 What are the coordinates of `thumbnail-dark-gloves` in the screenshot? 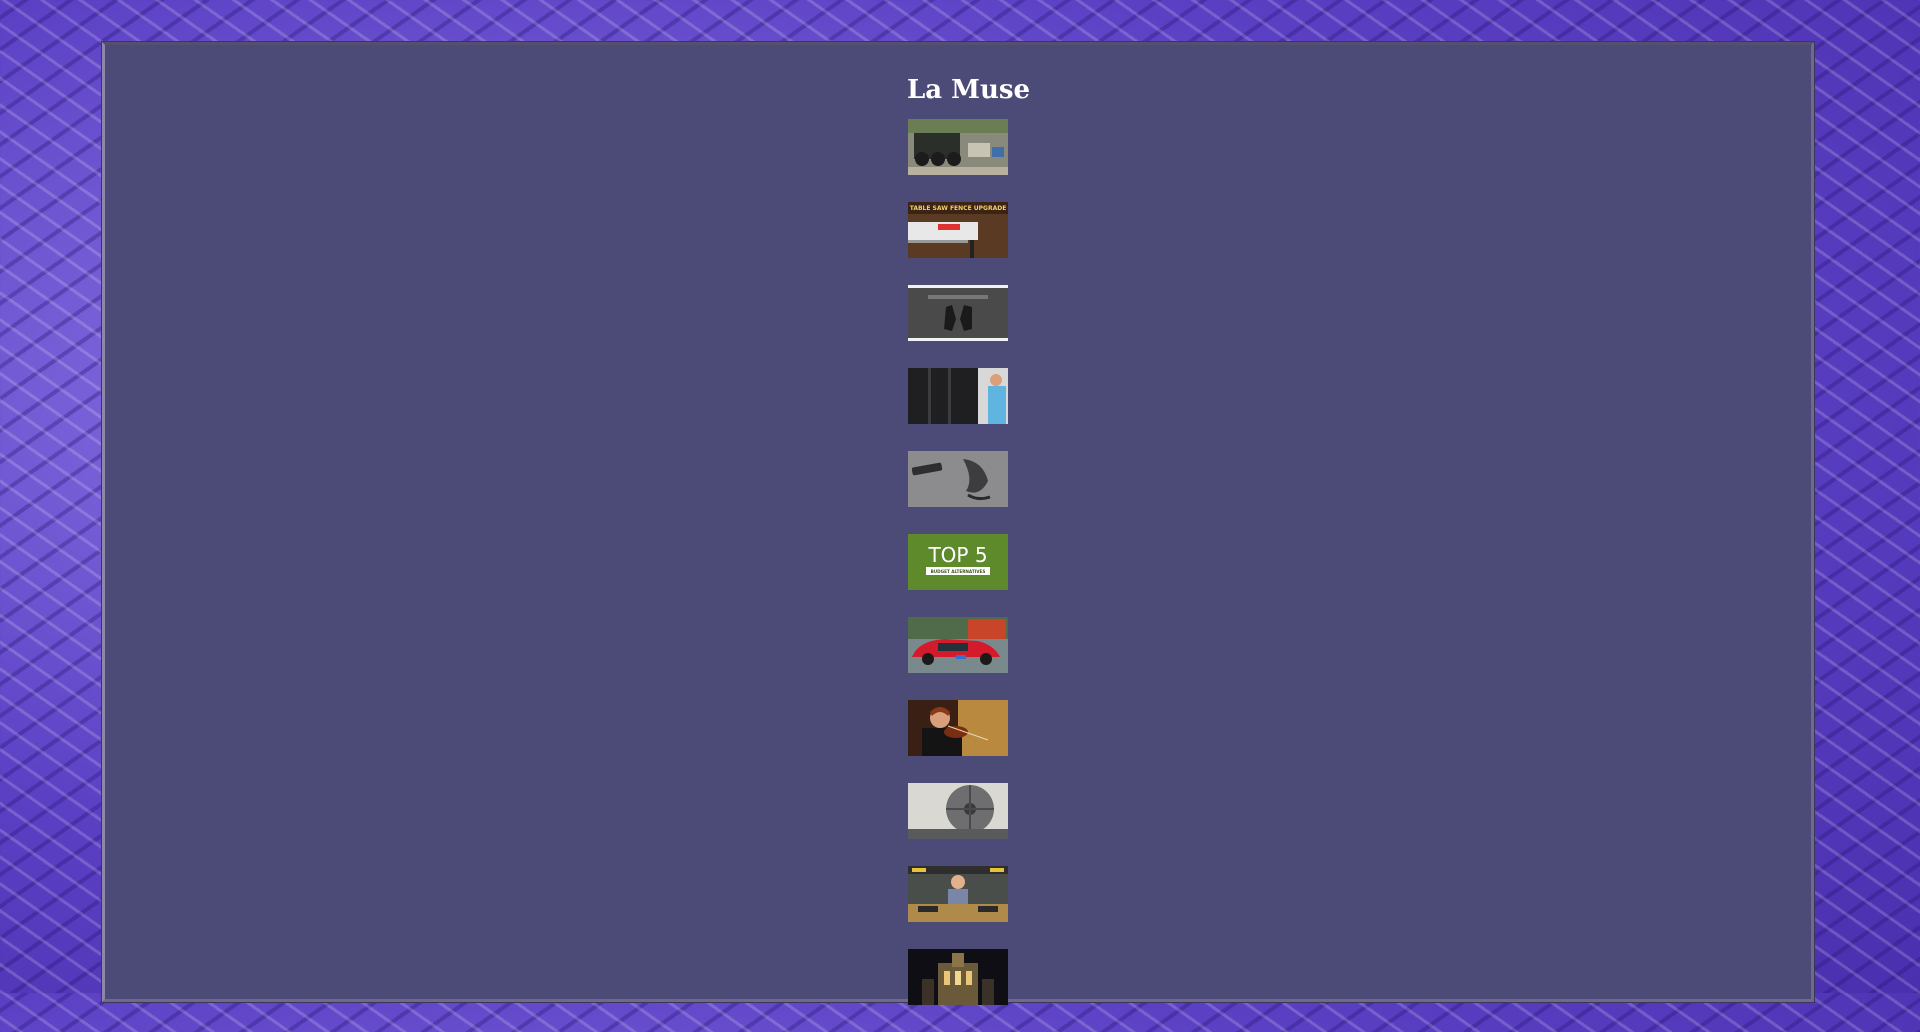 It's located at (958, 313).